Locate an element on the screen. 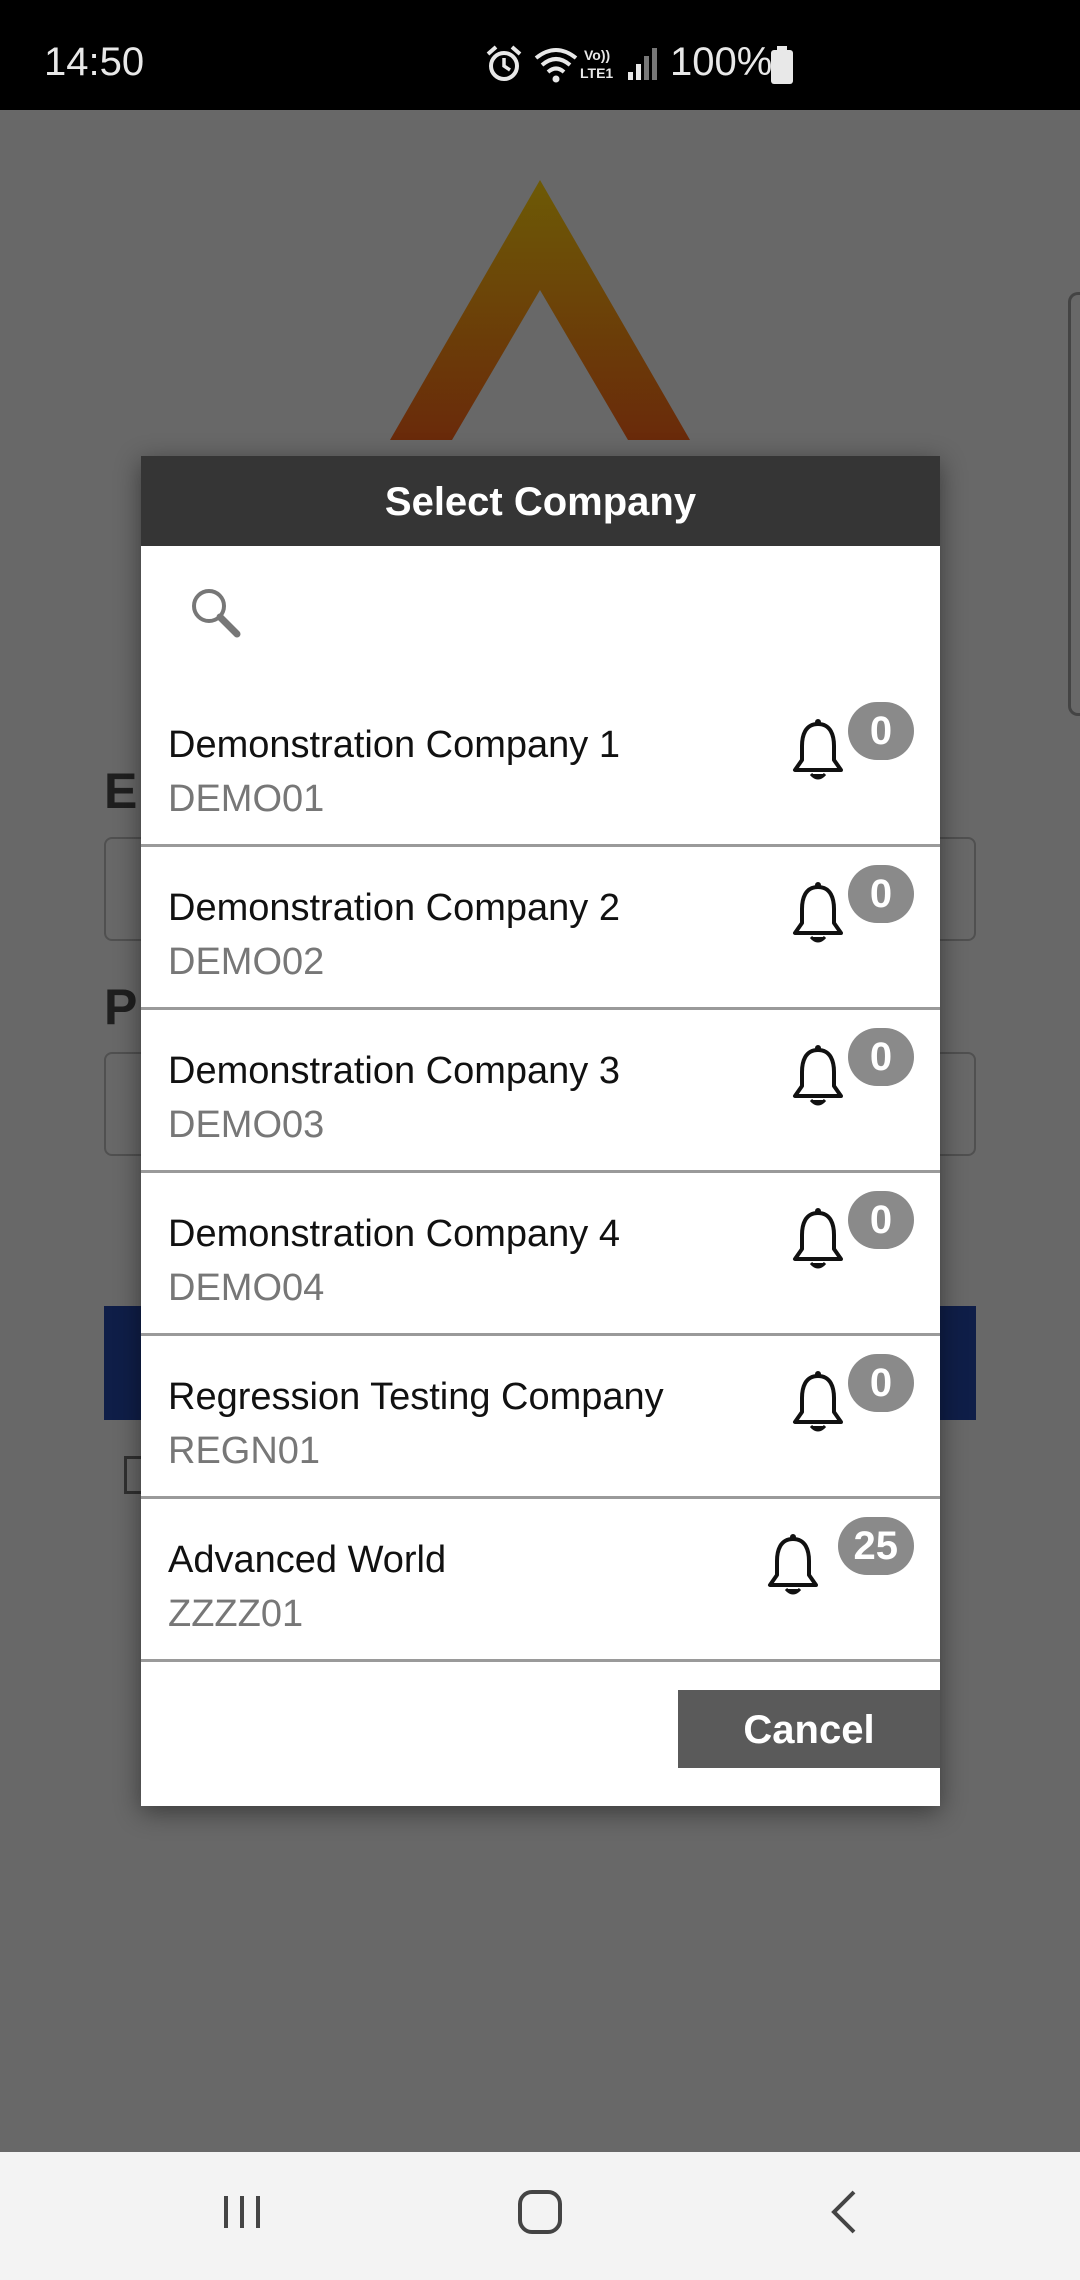 This screenshot has height=2280, width=1080. status-bar: 14:50 Vo)) LTE1 100% is located at coordinates (540, 55).